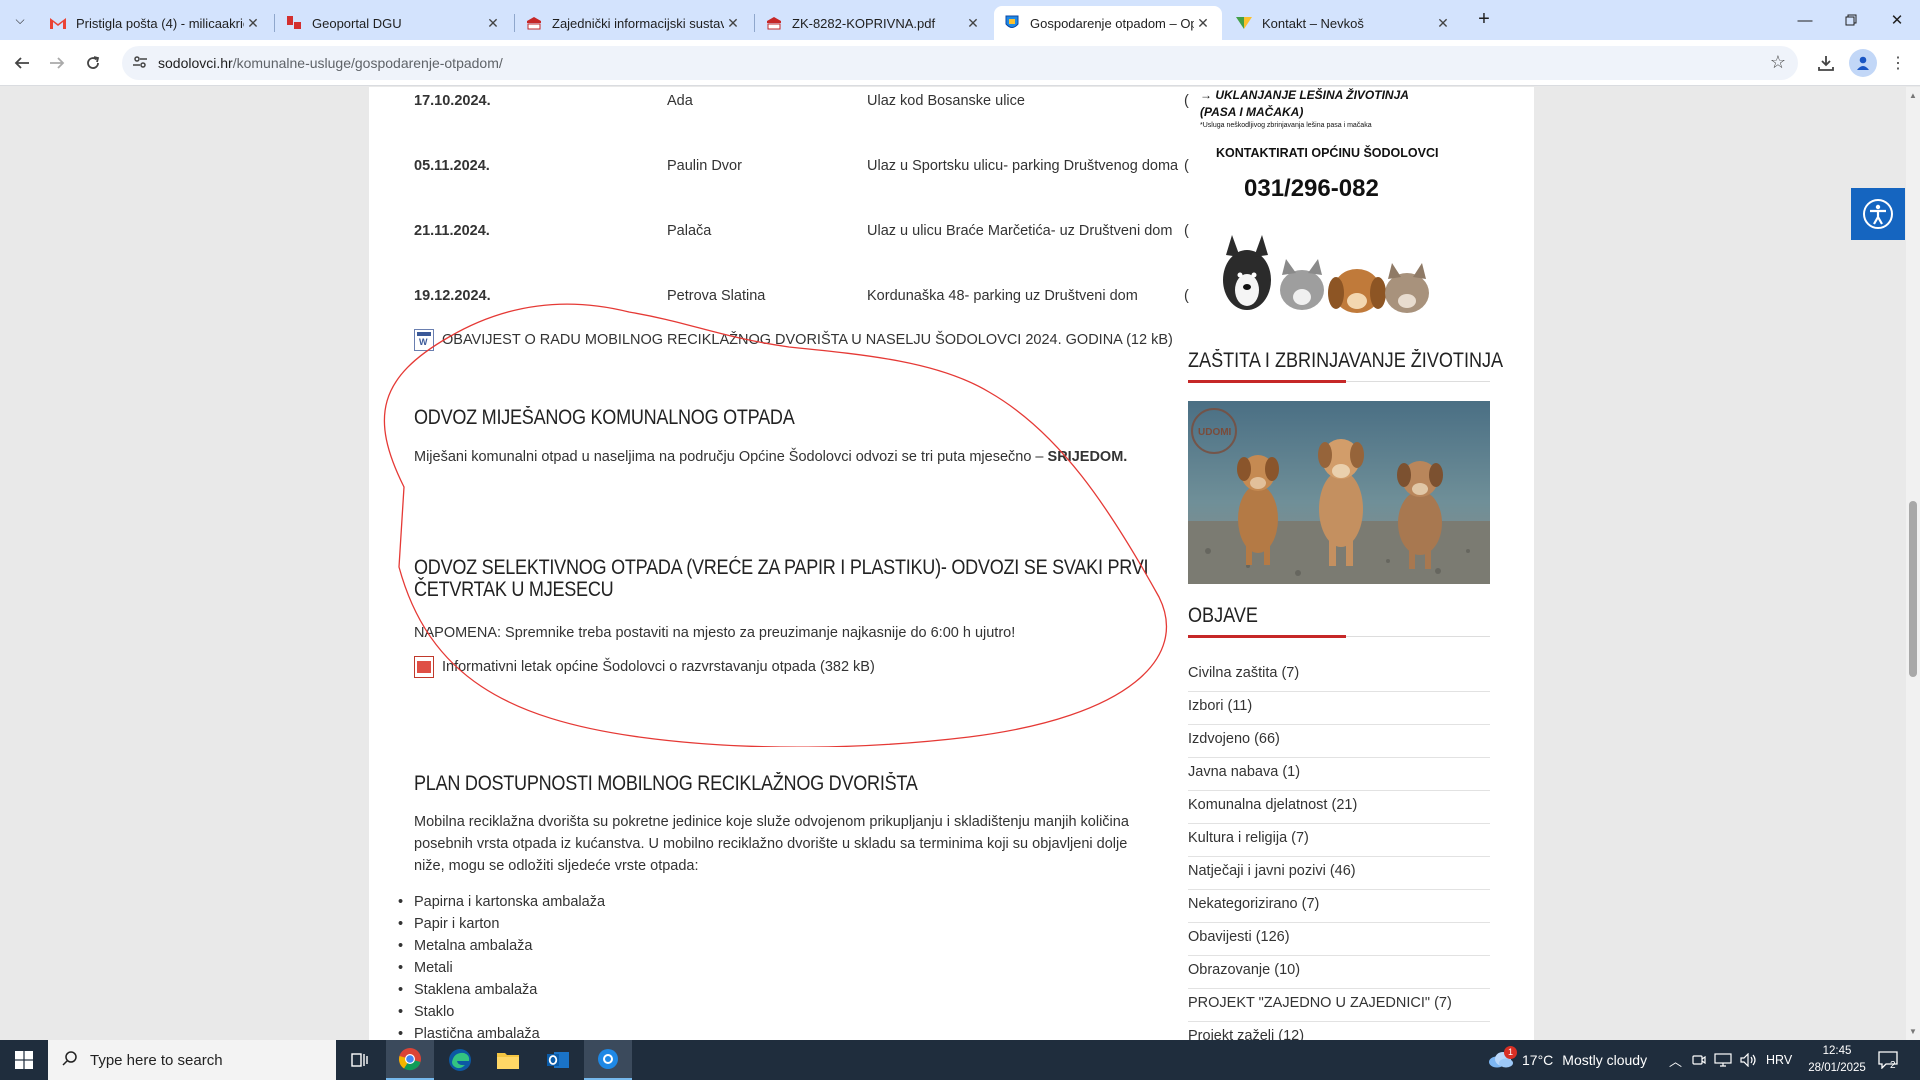 Image resolution: width=1920 pixels, height=1080 pixels. I want to click on windows-start-button, so click(24, 1060).